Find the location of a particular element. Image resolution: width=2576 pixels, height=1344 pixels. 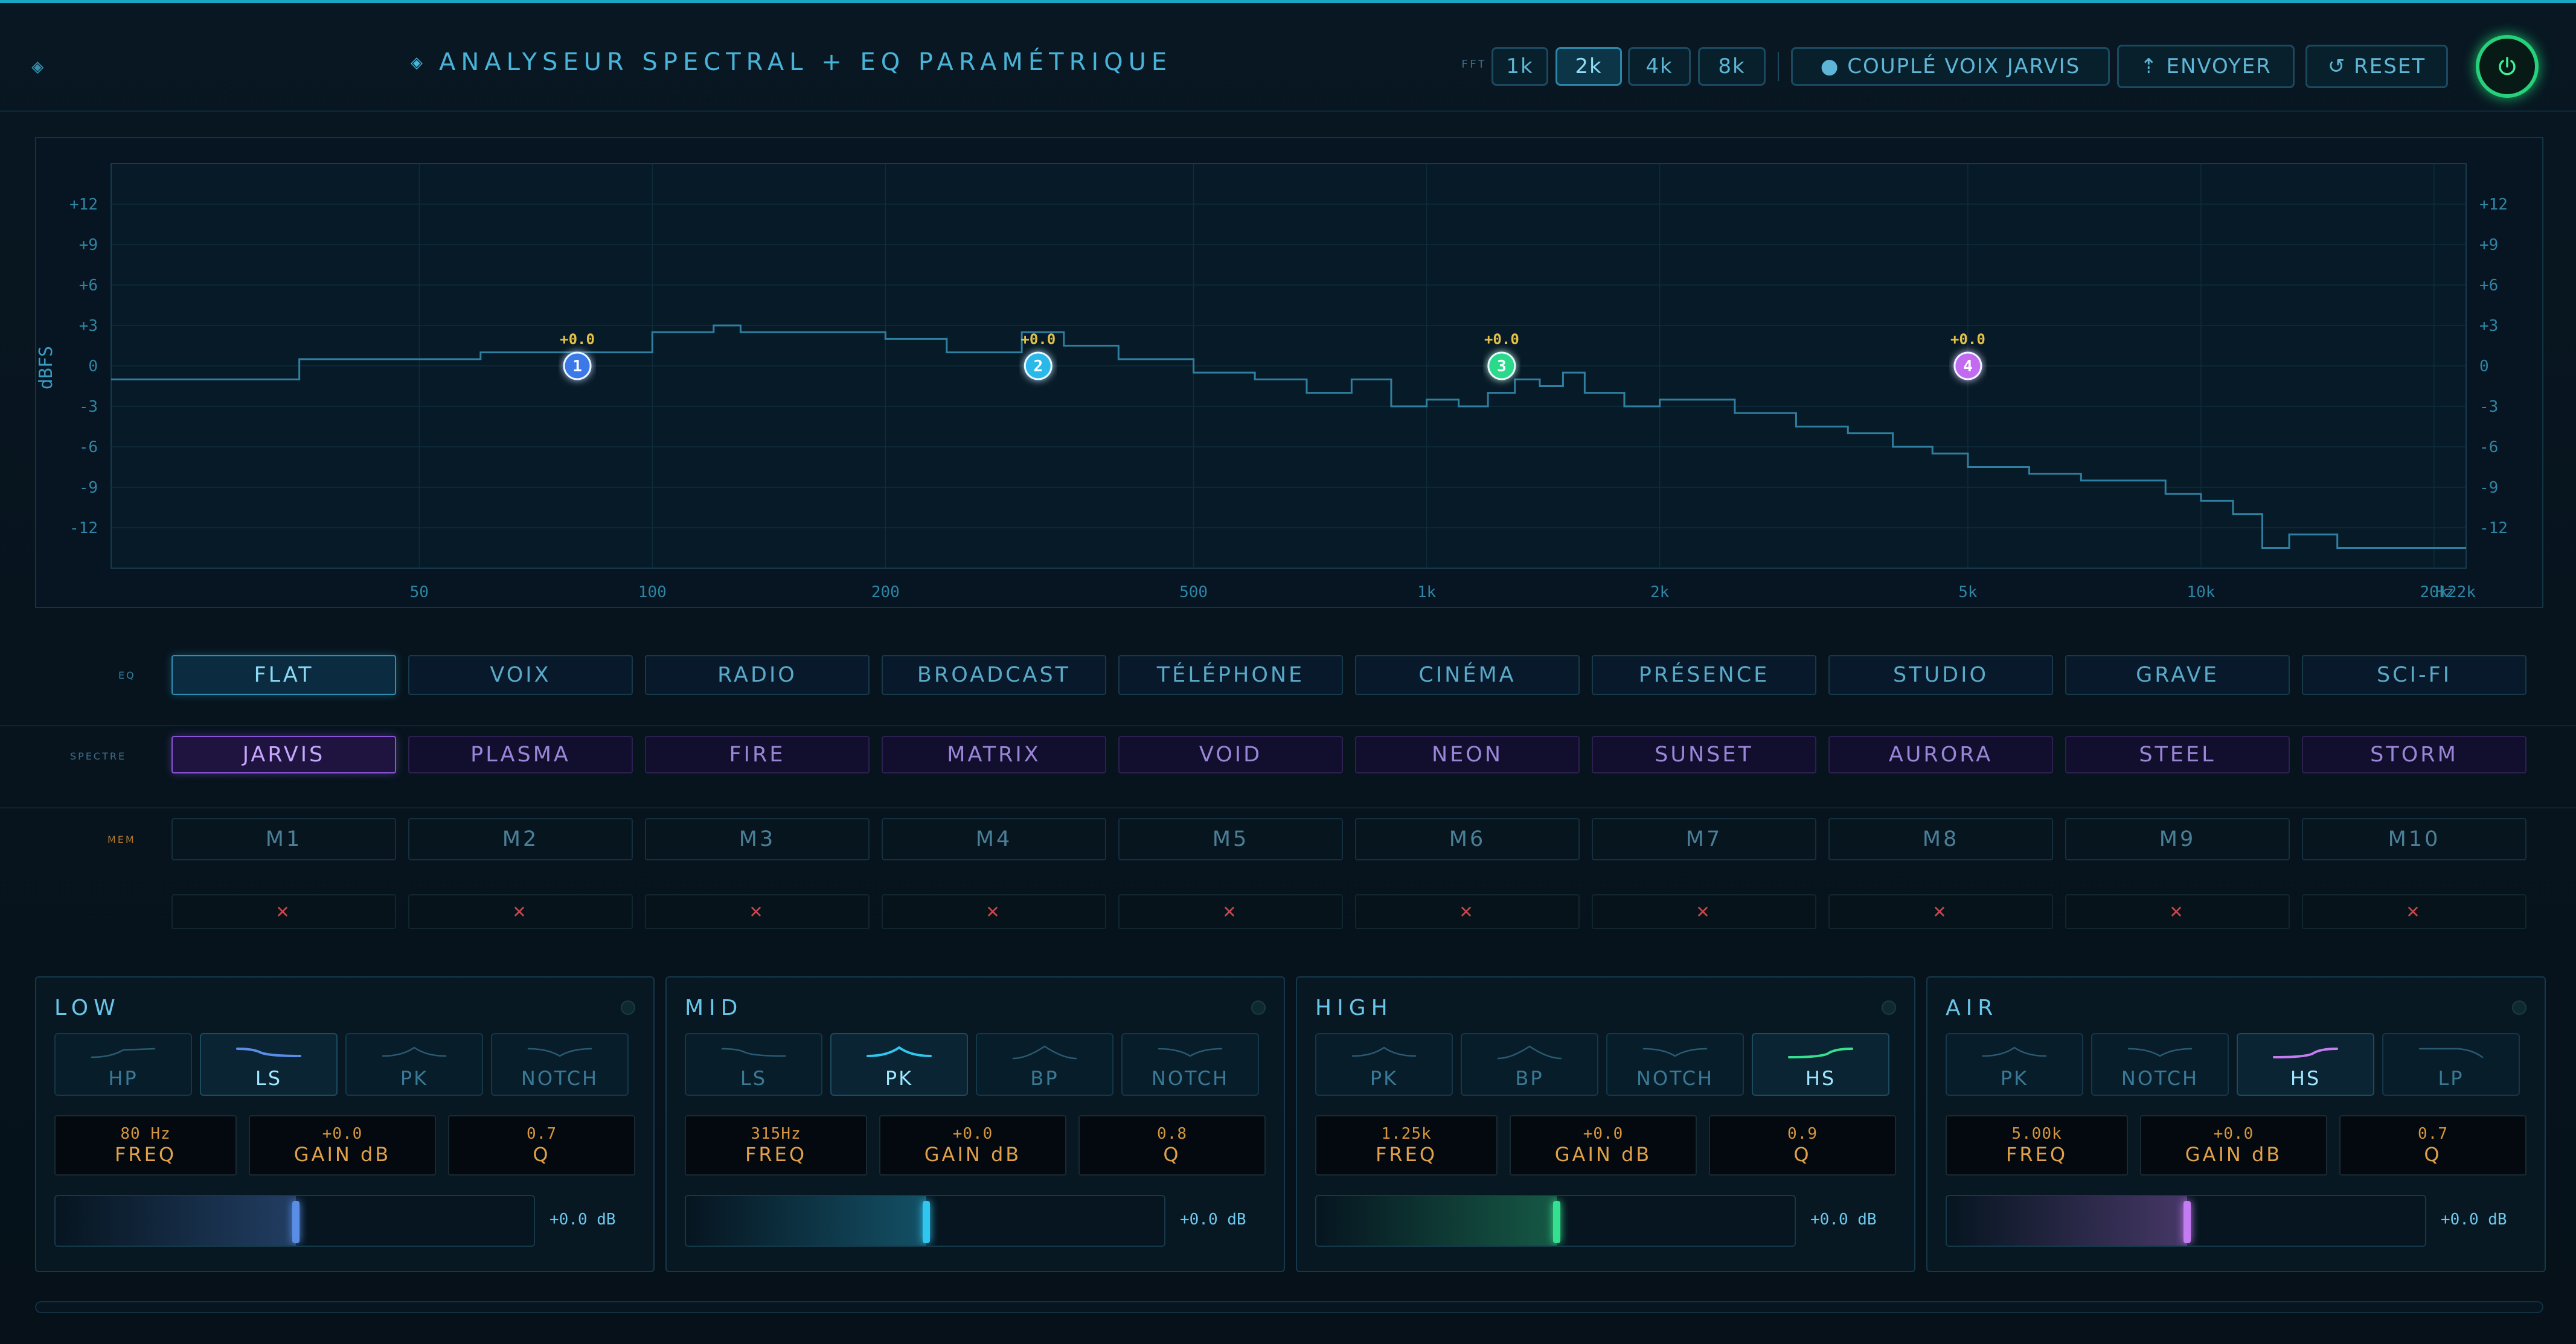

mem-preset-m10: M10 is located at coordinates (2414, 839).